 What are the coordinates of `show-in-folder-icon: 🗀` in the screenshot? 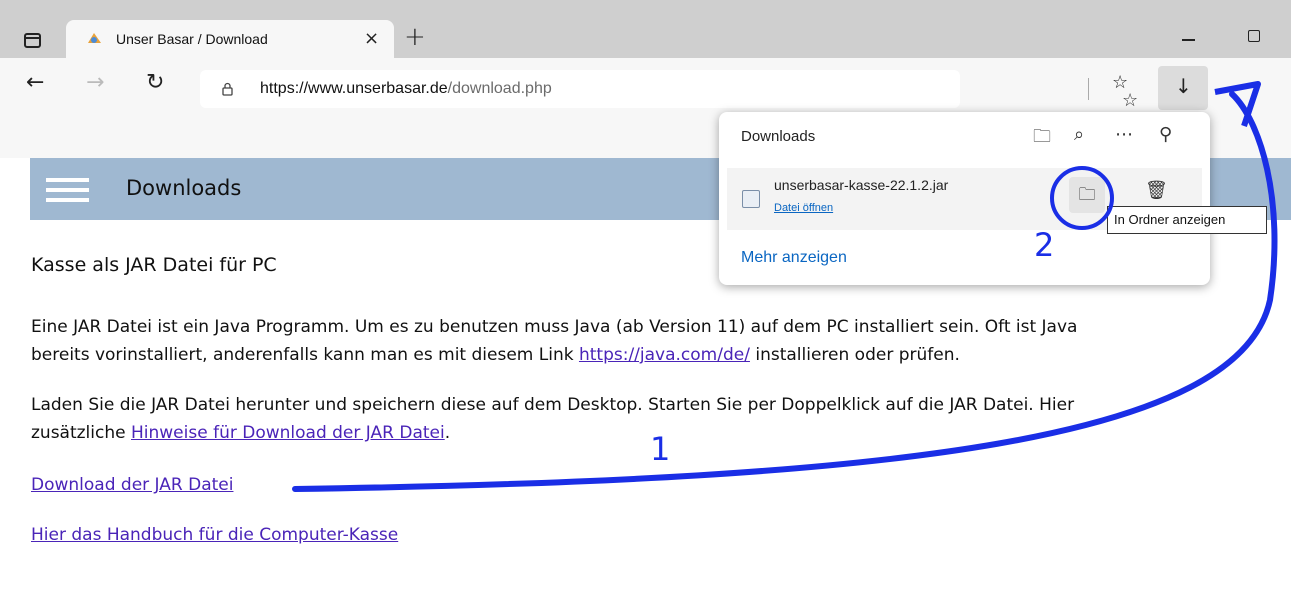 It's located at (1087, 195).